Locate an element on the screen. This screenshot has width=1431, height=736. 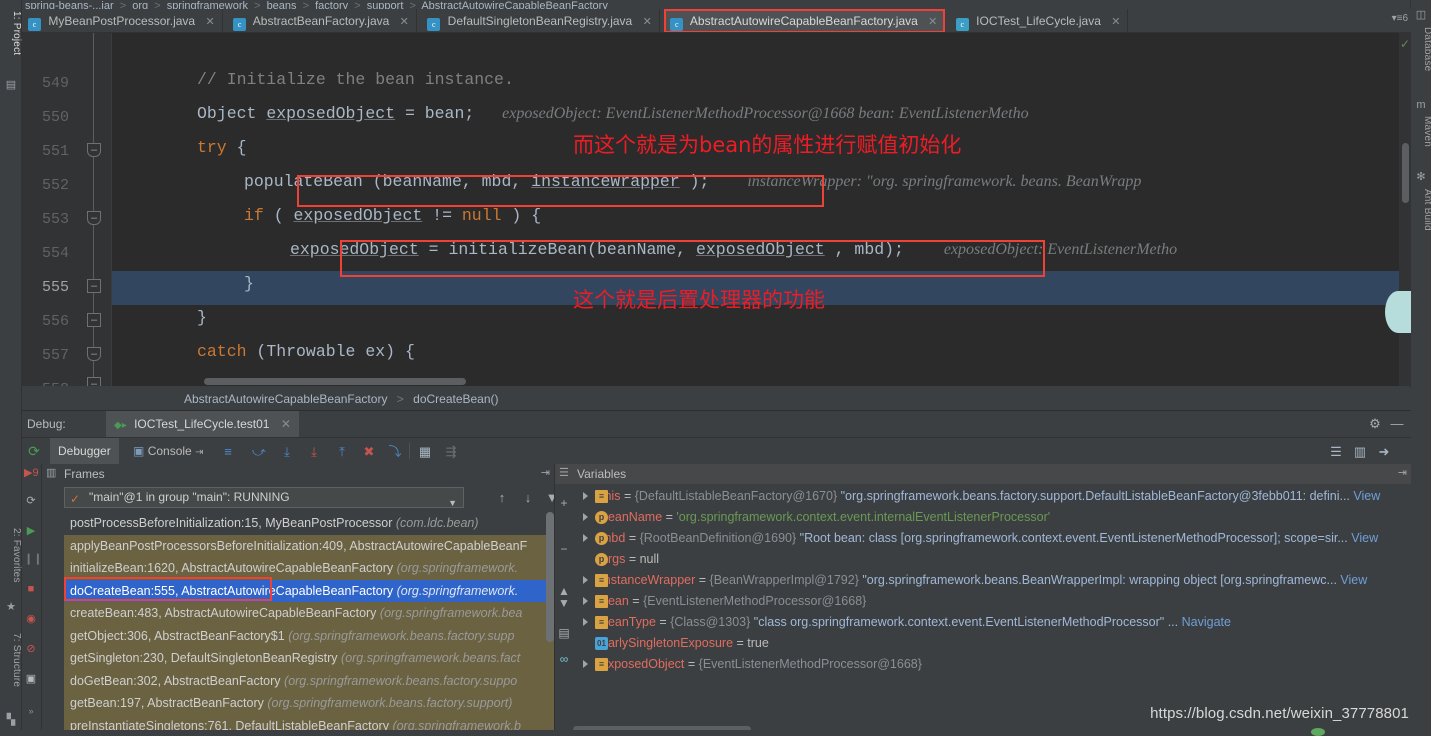
tab-debugger: Debugger is located at coordinates (84, 451).